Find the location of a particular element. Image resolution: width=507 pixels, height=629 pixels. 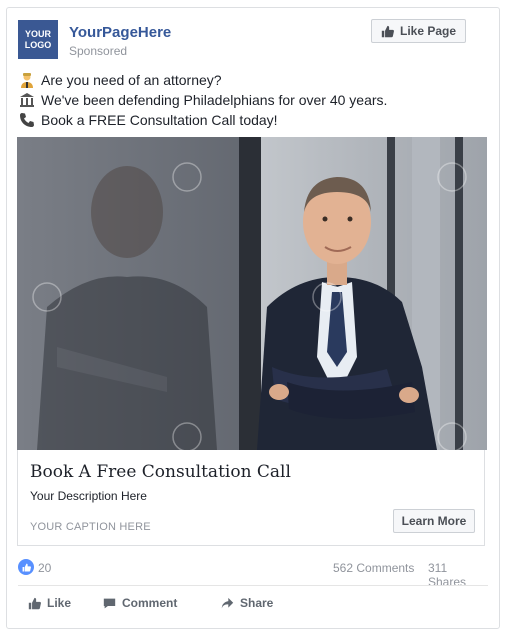

likes-count: 20 is located at coordinates (44, 568).